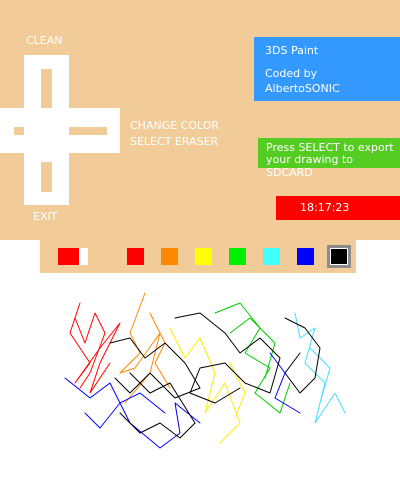 This screenshot has height=480, width=400. Describe the element at coordinates (135, 256) in the screenshot. I see `swatch-red` at that location.